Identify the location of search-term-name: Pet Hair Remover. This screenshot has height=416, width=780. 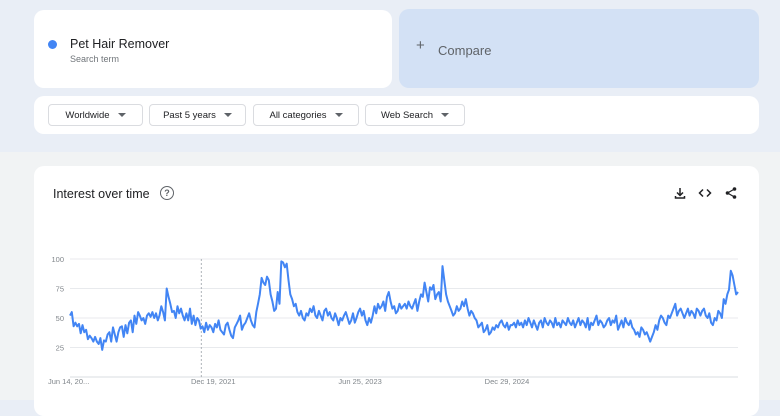
(119, 44).